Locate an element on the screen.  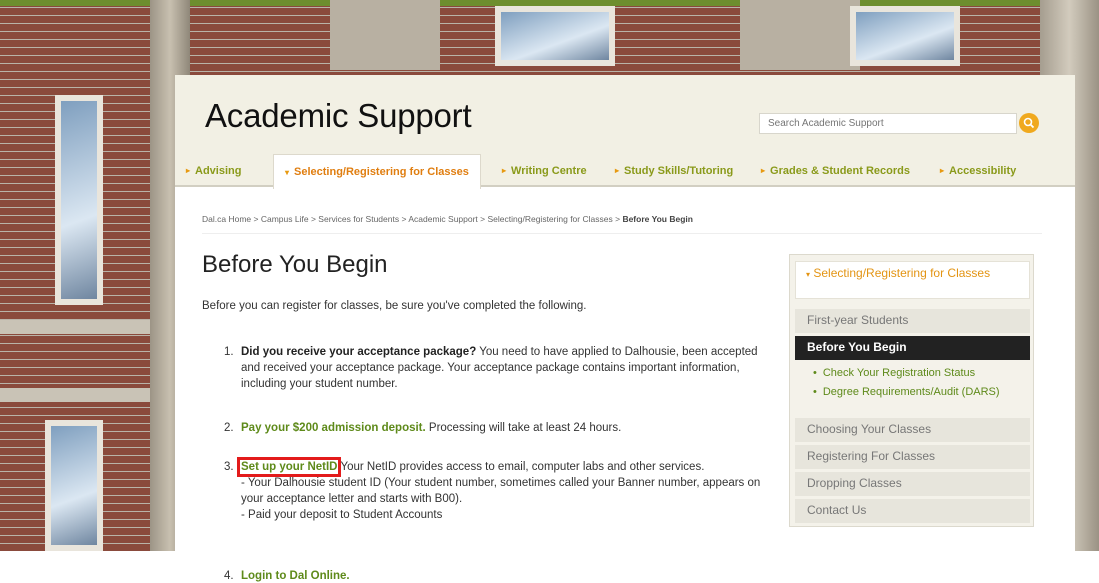
search-button is located at coordinates (1029, 123).